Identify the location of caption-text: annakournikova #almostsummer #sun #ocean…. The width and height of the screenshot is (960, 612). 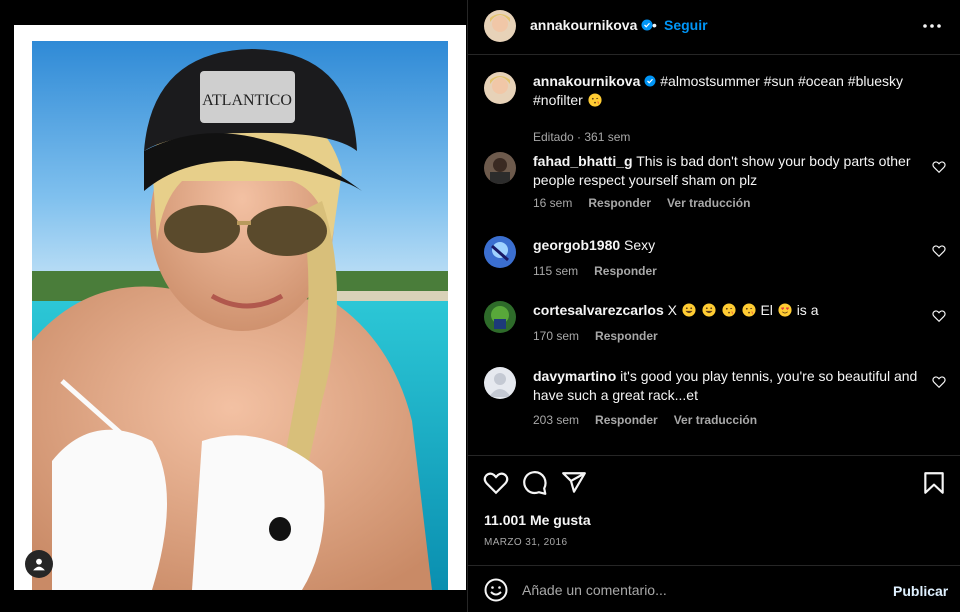
(728, 91).